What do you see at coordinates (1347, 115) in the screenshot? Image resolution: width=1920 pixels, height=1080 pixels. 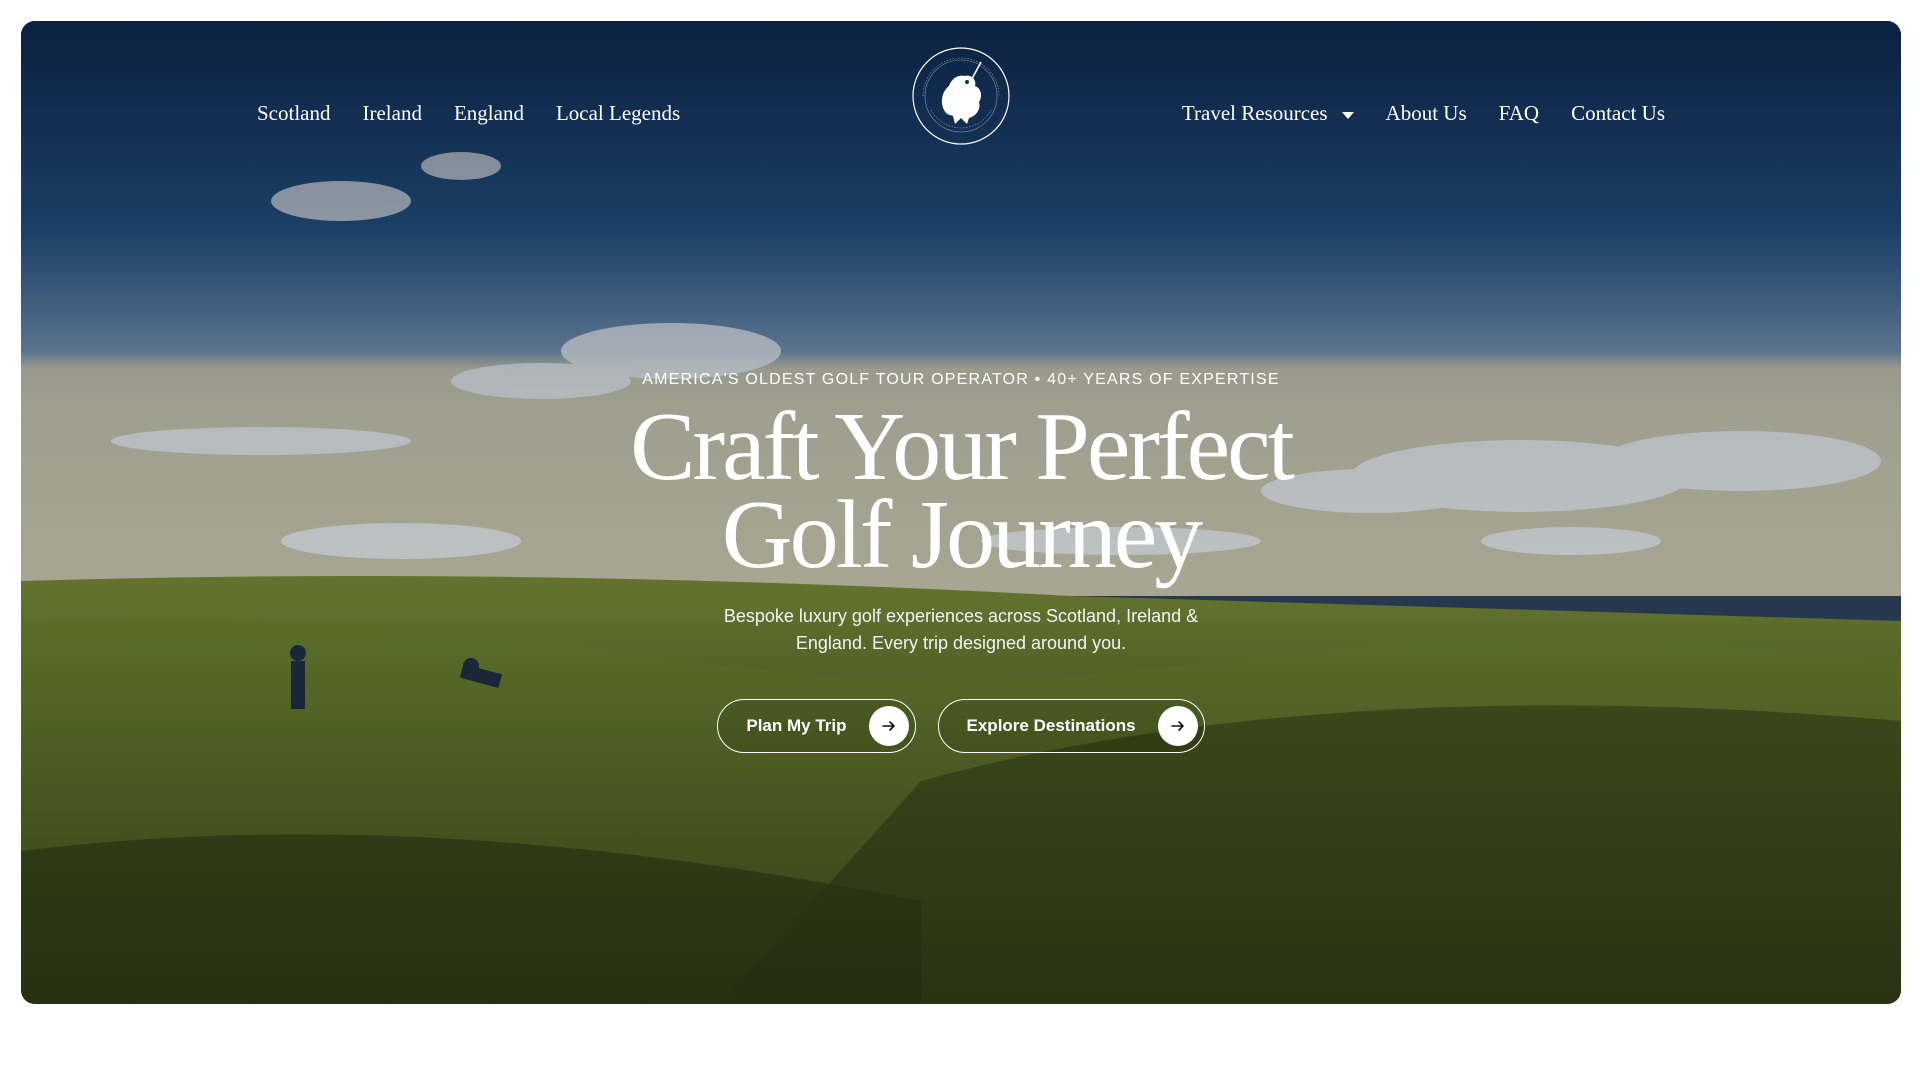 I see `chevron-down-icon` at bounding box center [1347, 115].